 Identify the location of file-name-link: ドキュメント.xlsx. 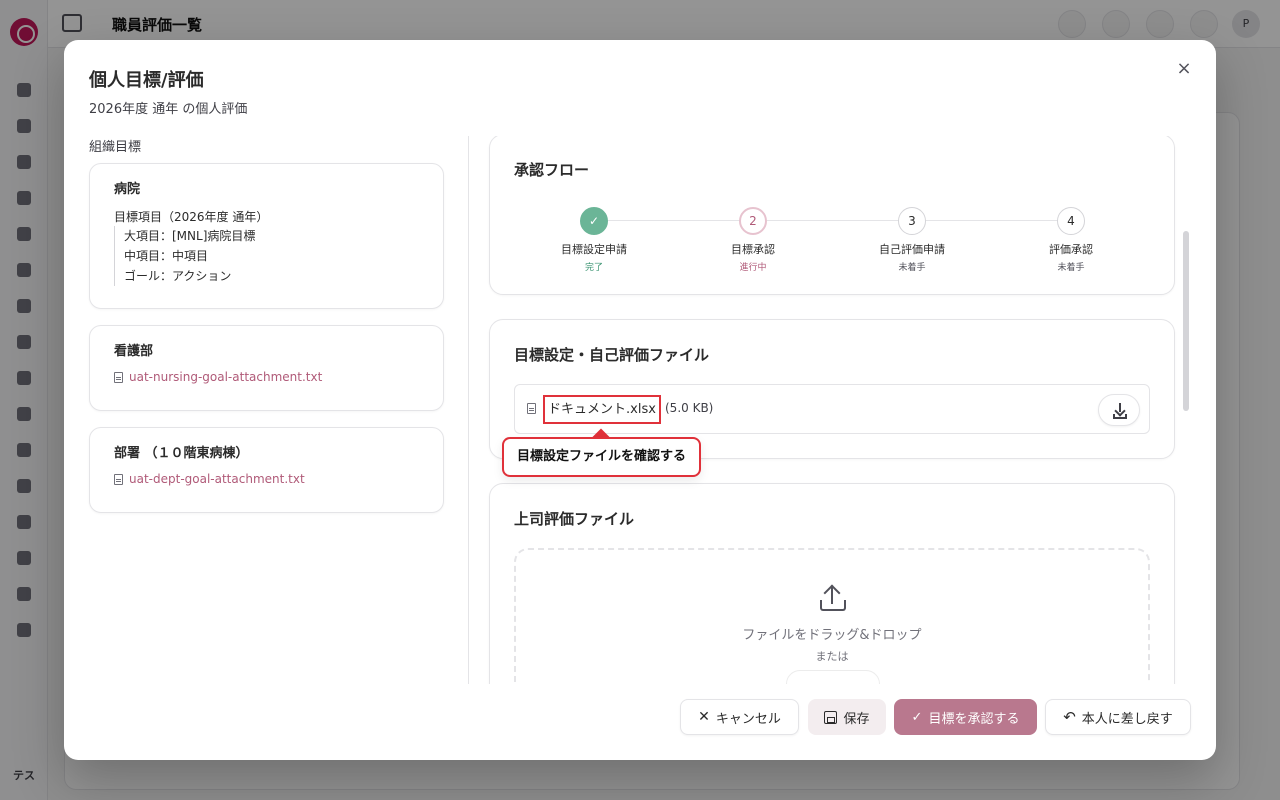
(602, 409).